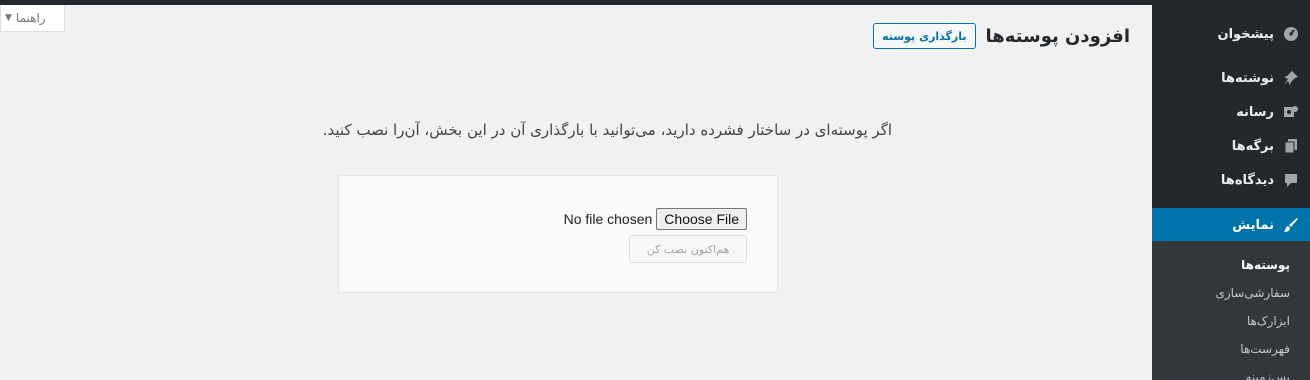 This screenshot has height=380, width=1310. I want to click on page-title-row: افزودن پوسته‌ها بارگذاری پوسته, so click(1001, 36).